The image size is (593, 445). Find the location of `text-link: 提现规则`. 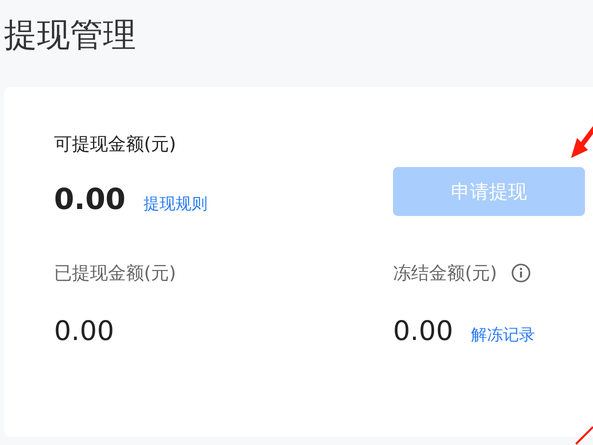

text-link: 提现规则 is located at coordinates (176, 204).